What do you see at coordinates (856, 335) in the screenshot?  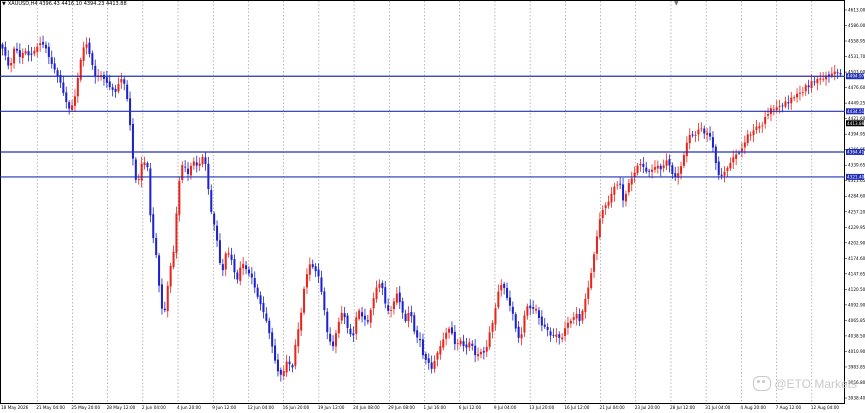 I see `y-tick-label: 4038.50` at bounding box center [856, 335].